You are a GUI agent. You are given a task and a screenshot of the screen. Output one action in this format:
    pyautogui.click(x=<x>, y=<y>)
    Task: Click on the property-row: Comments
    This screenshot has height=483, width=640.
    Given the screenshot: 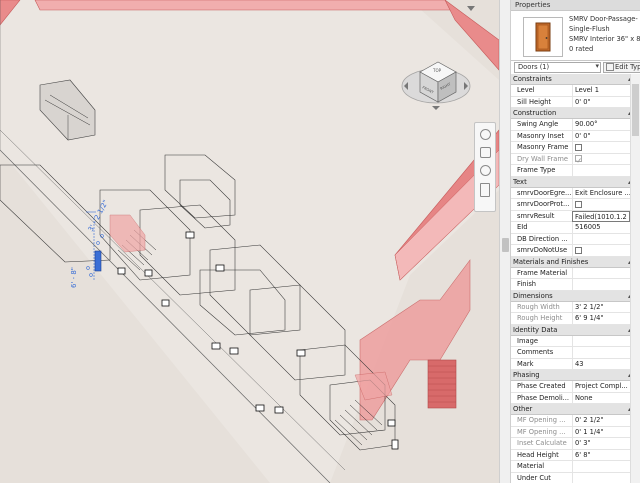 What is the action you would take?
    pyautogui.click(x=575, y=353)
    